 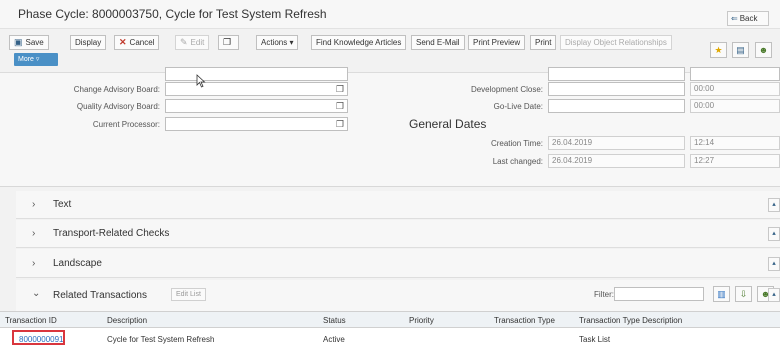 What do you see at coordinates (127, 320) in the screenshot?
I see `column-header-description: Description` at bounding box center [127, 320].